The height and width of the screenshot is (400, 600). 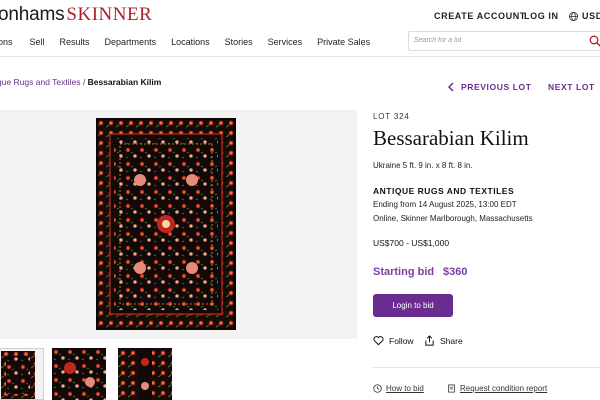 I want to click on nav-item-departments: Departments, so click(x=131, y=42).